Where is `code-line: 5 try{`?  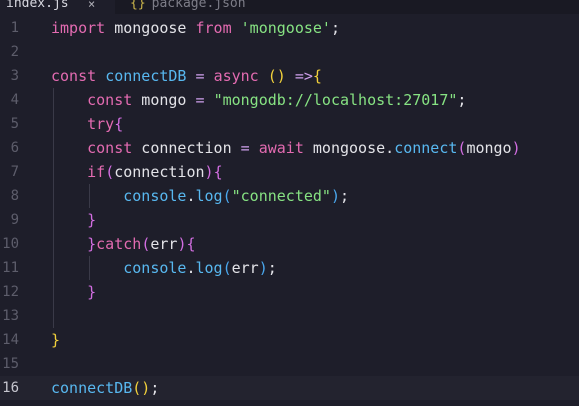 code-line: 5 try{ is located at coordinates (289, 124).